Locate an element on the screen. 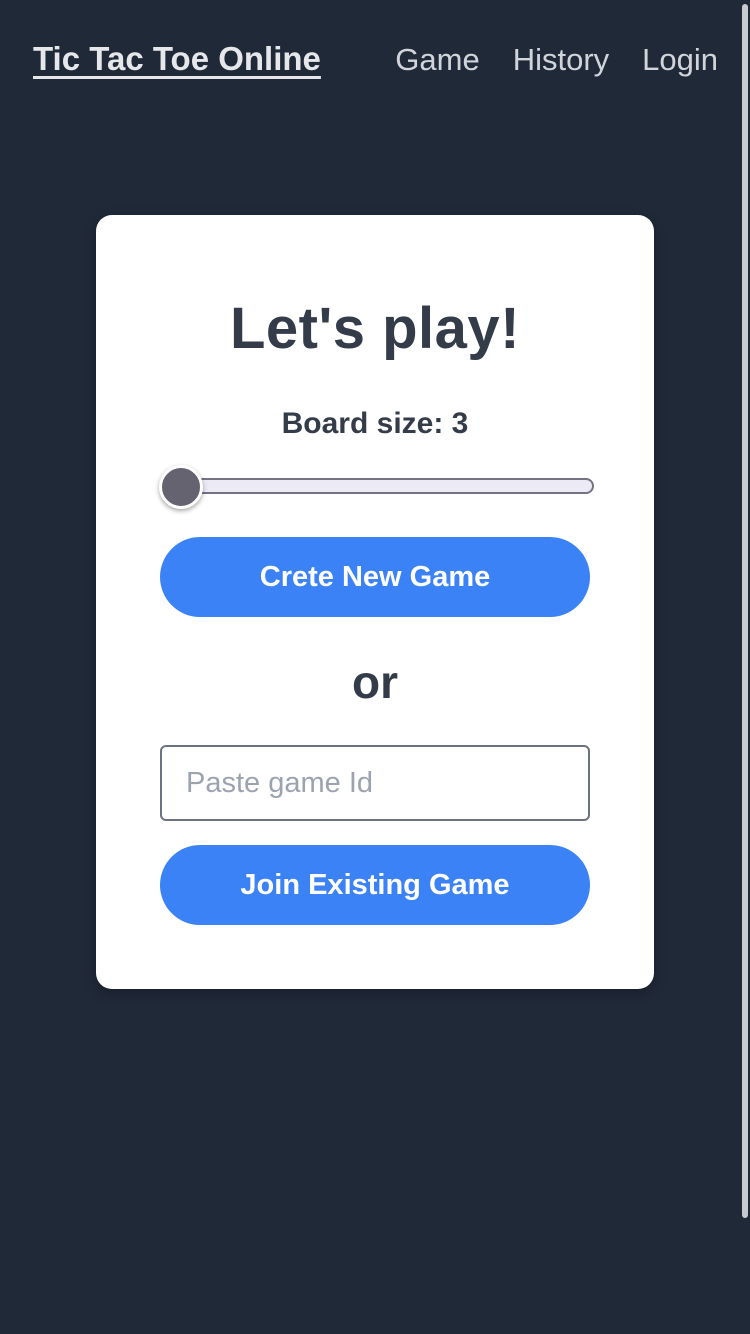 This screenshot has width=750, height=1334. top-navbar: Tic Tac Toe Online Game History Login is located at coordinates (375, 60).